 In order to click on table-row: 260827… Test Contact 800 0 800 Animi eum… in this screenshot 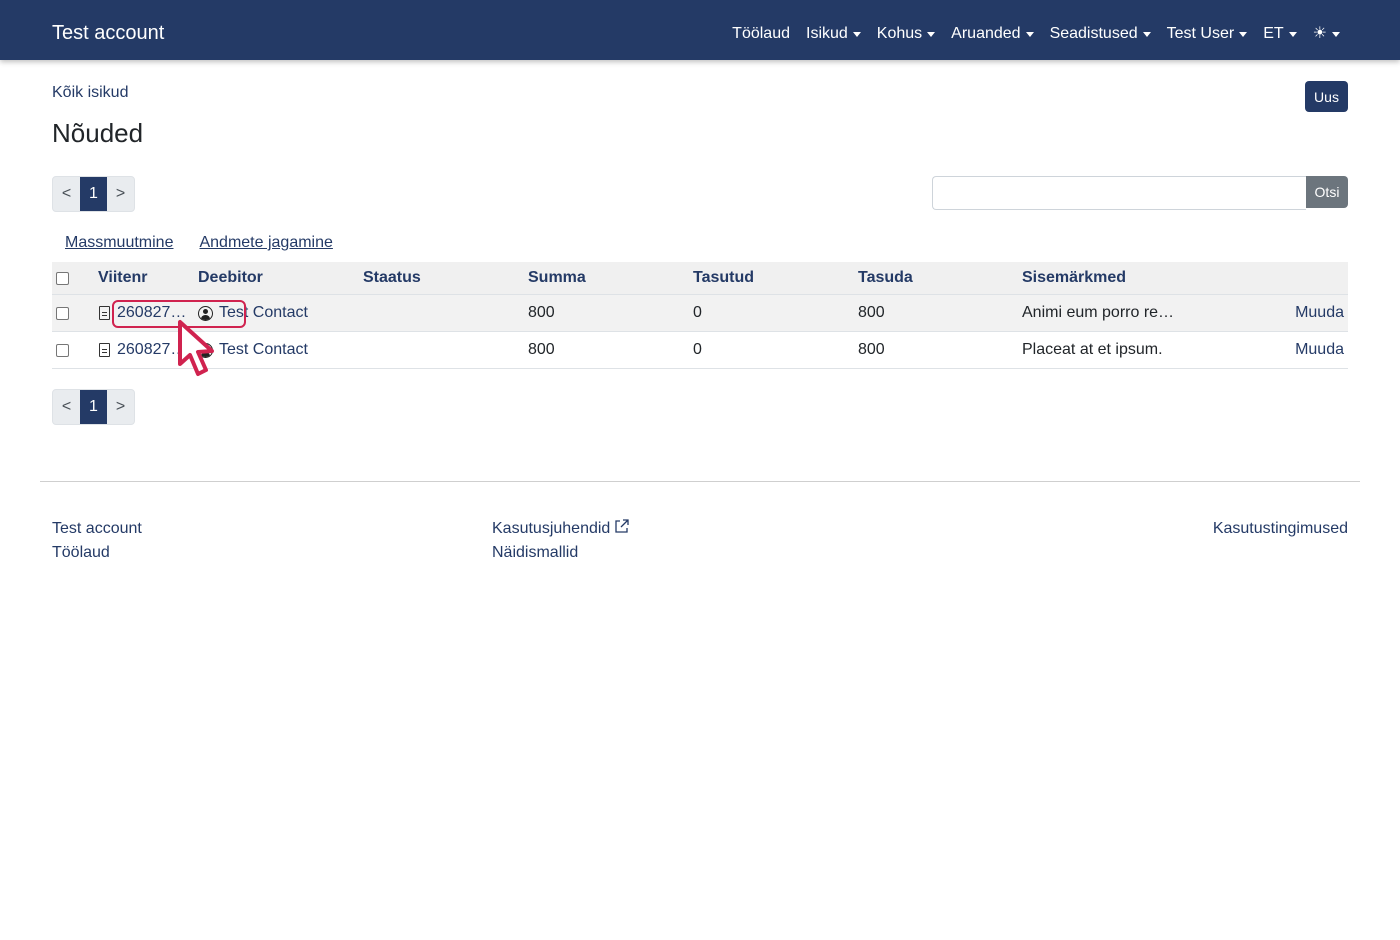, I will do `click(700, 313)`.